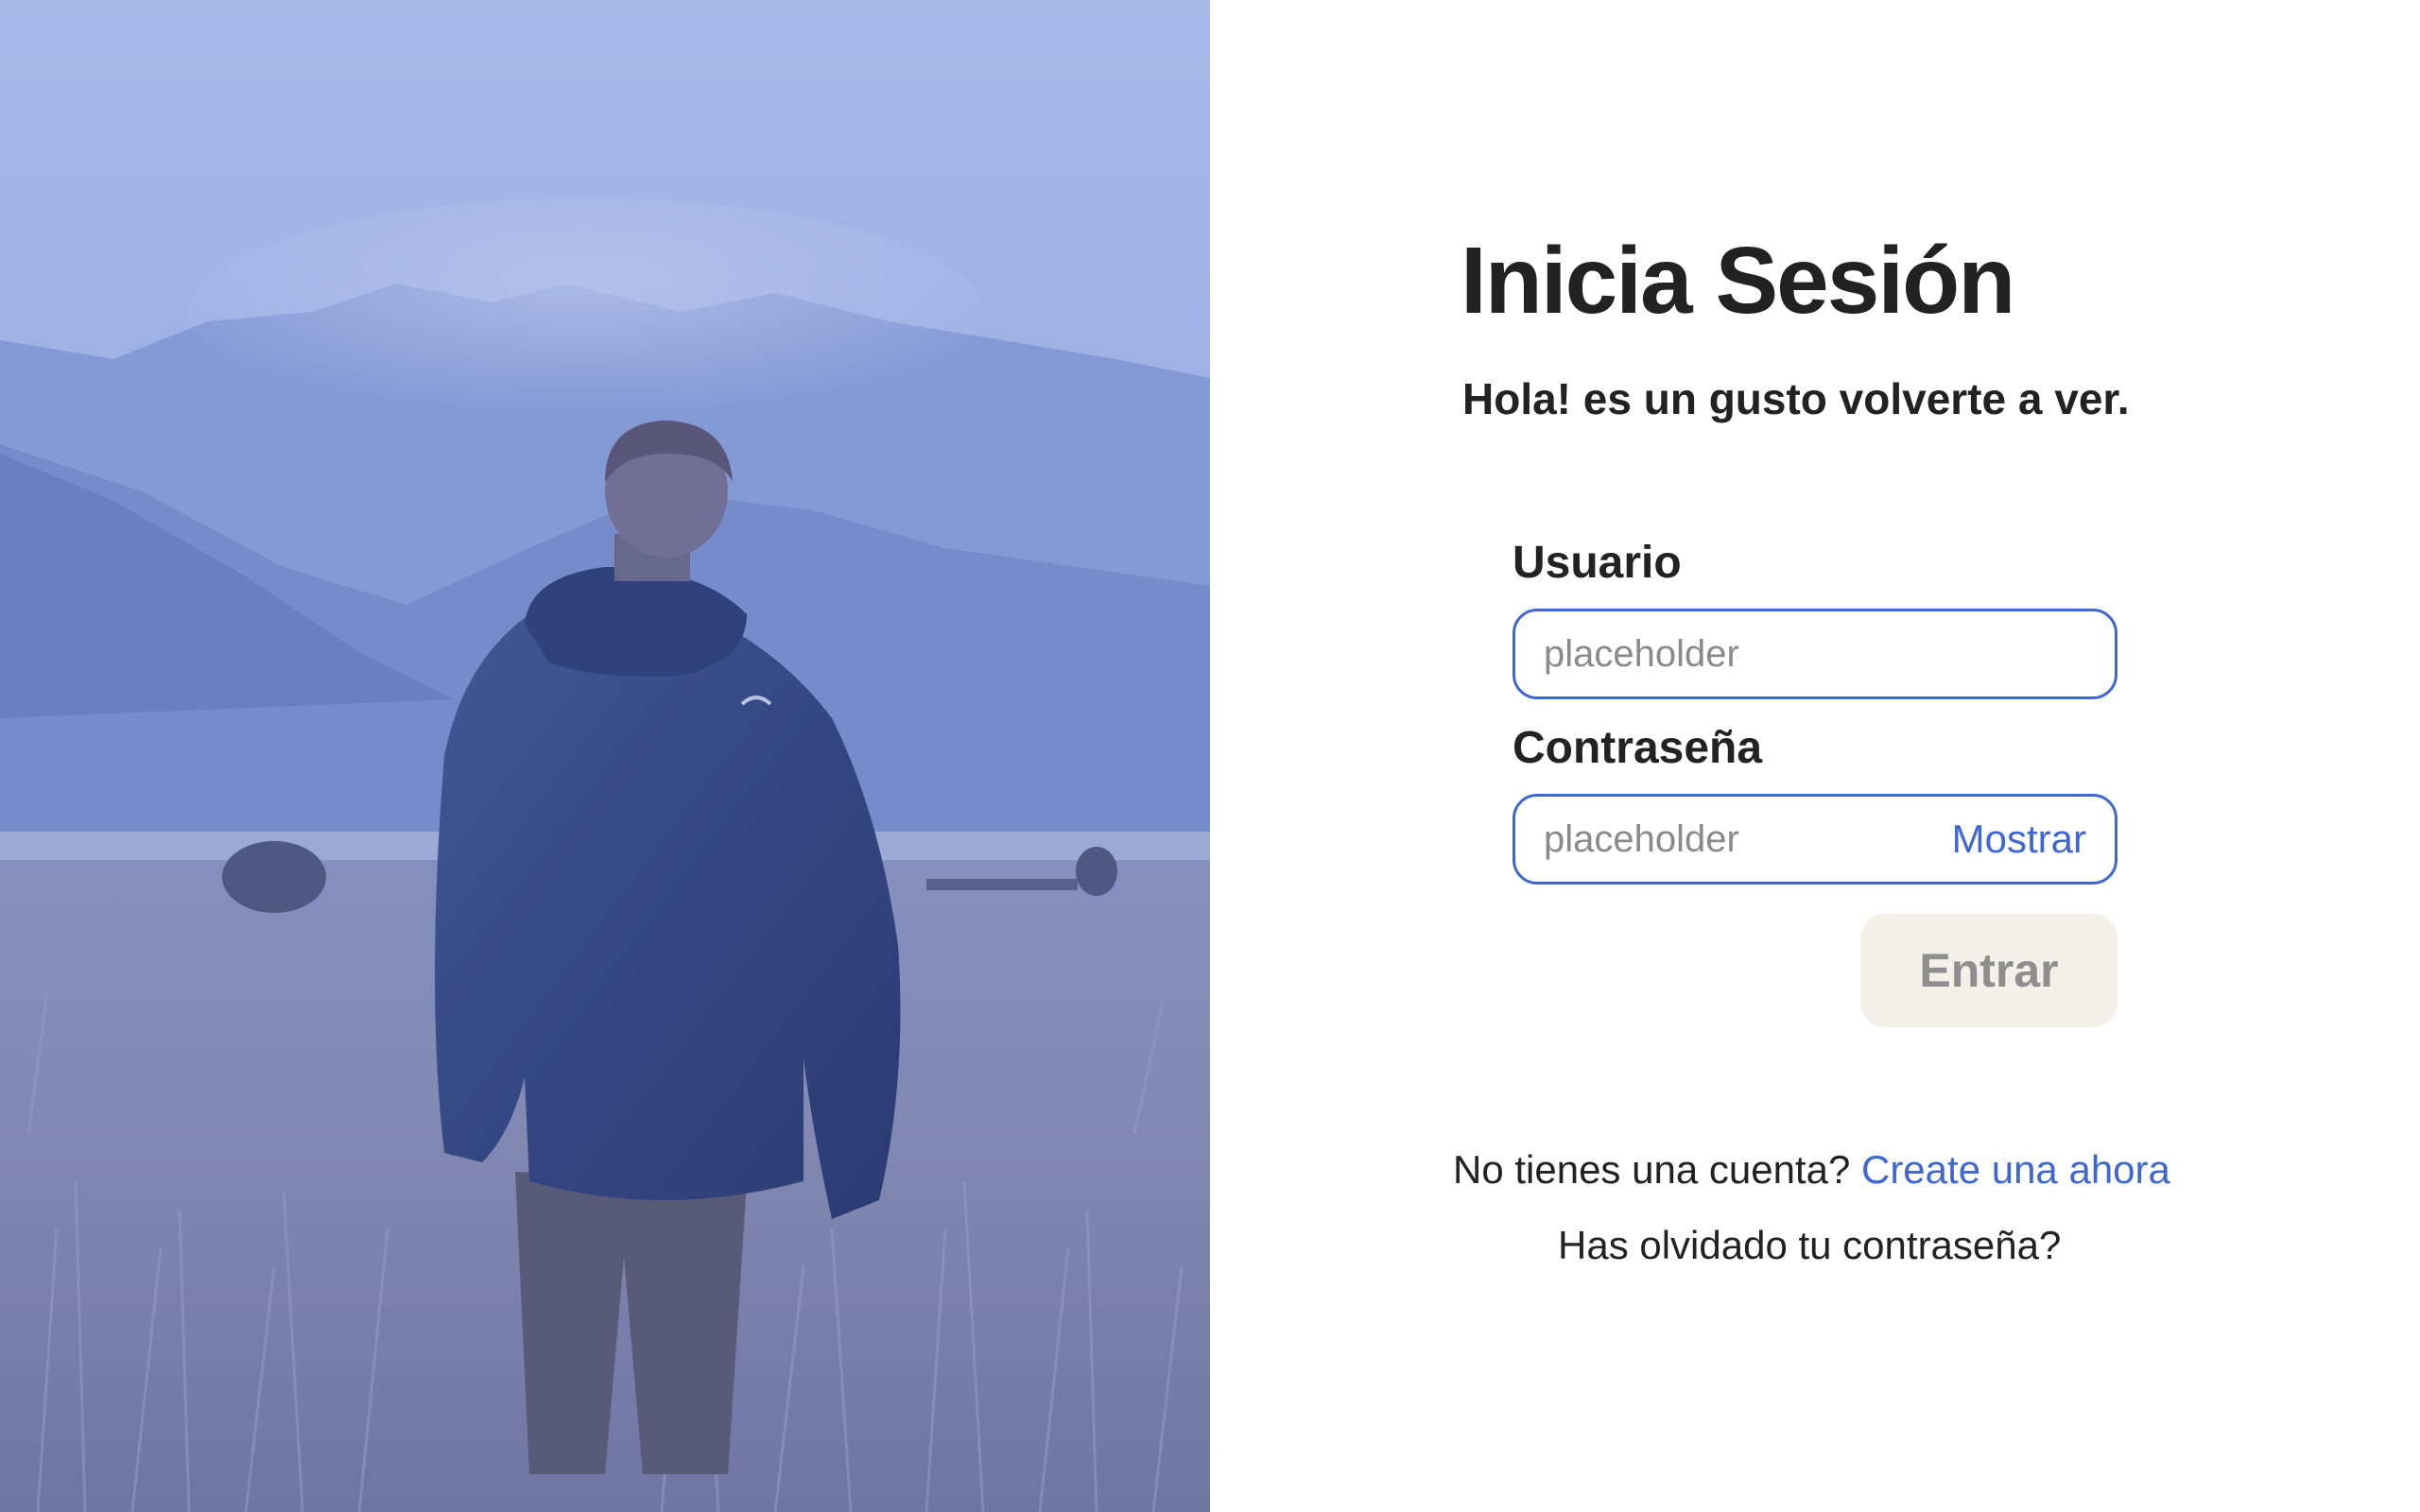 The image size is (2420, 1512). I want to click on signup-prompt: No tienes una cuenta?, so click(1652, 1169).